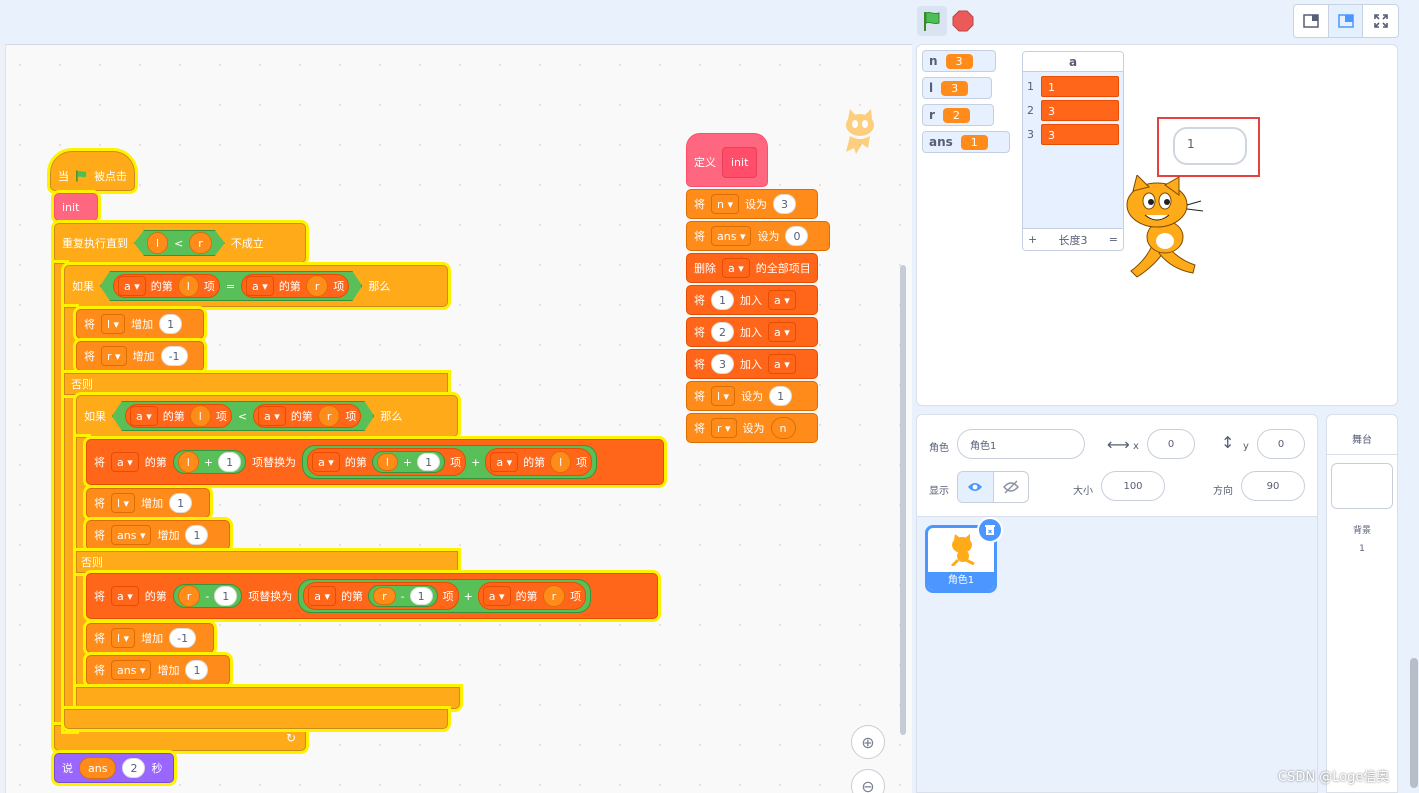  I want to click on change-r-block: 将 r ▾ 增加 -1, so click(140, 356).